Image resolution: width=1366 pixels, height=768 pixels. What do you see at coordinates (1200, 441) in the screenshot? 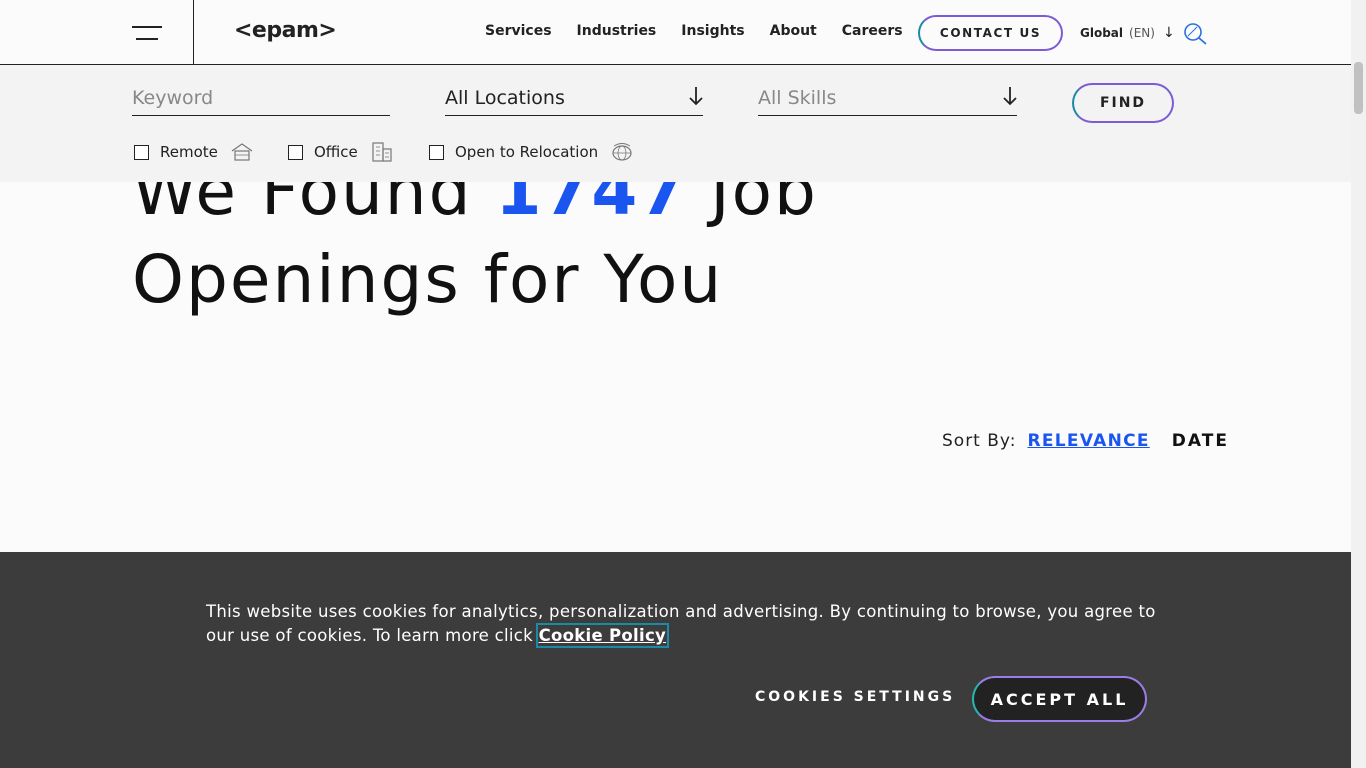
I see `sort-date-link: DATE` at bounding box center [1200, 441].